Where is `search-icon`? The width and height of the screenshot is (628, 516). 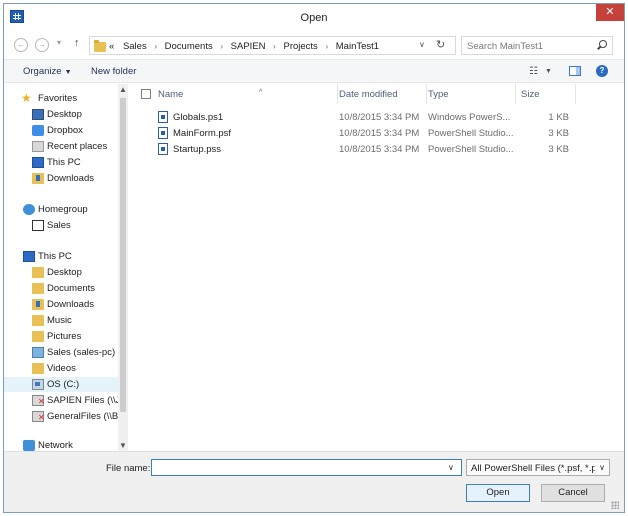 search-icon is located at coordinates (603, 44).